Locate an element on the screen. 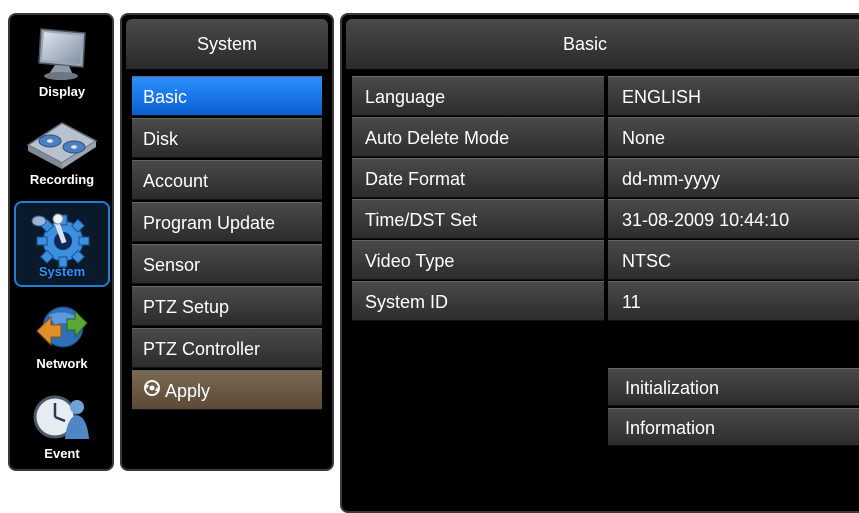 Image resolution: width=859 pixels, height=513 pixels. setting-label: Auto Delete Mode is located at coordinates (478, 137).